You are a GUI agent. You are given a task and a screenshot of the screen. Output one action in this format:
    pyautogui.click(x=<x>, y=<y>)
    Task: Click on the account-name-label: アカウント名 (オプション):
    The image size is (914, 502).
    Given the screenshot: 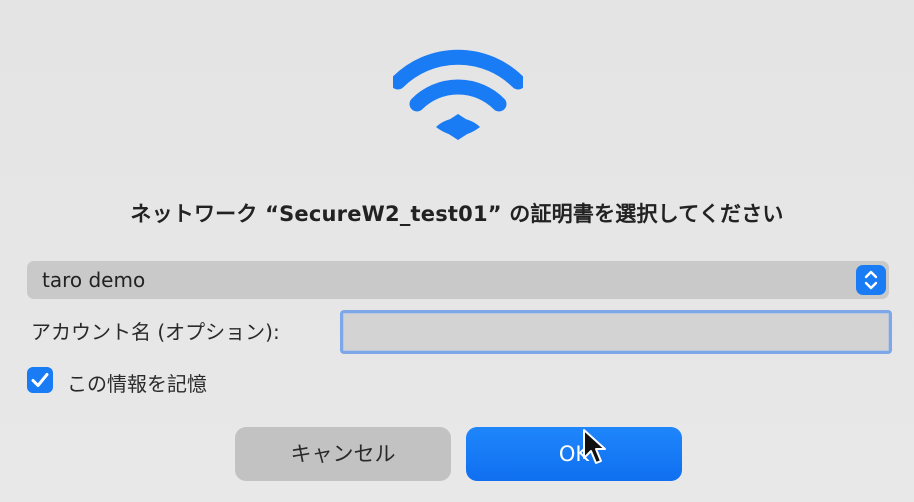 What is the action you would take?
    pyautogui.click(x=155, y=332)
    